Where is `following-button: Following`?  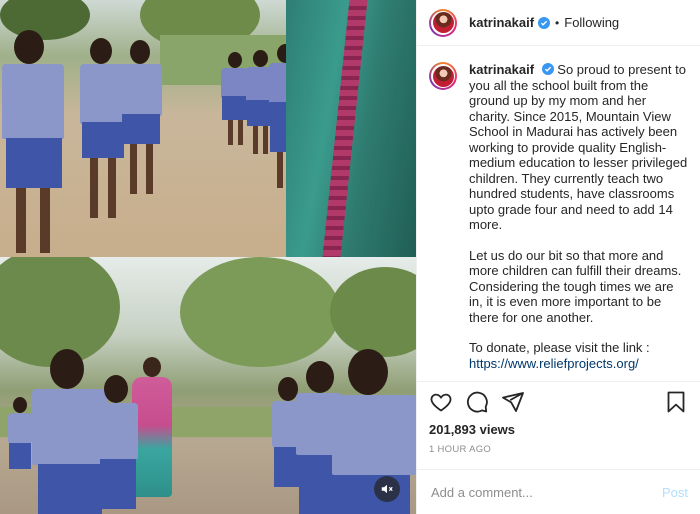 following-button: Following is located at coordinates (591, 22).